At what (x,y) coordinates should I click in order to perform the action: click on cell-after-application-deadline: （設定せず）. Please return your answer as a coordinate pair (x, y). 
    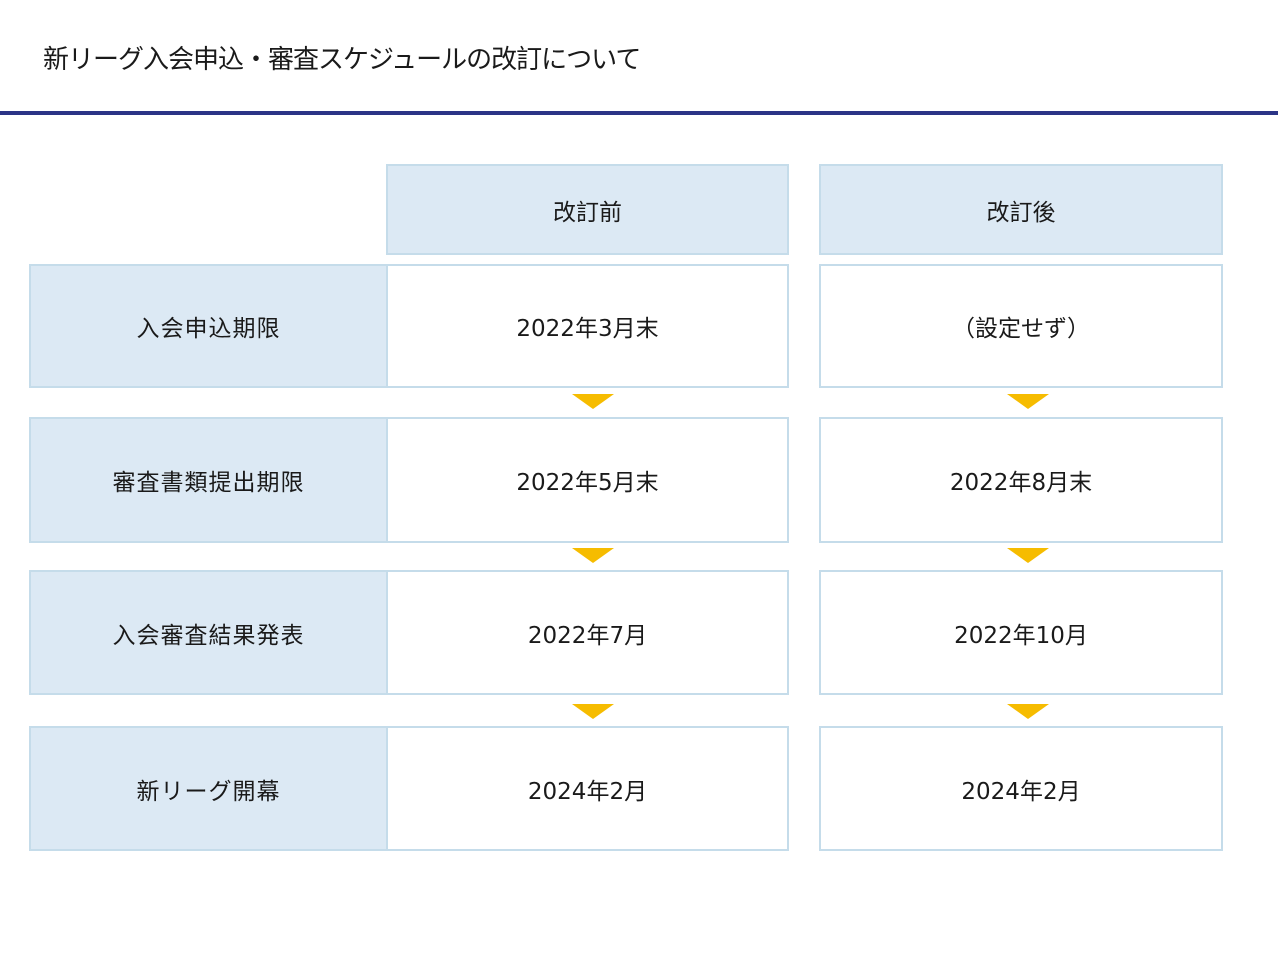
    Looking at the image, I should click on (1021, 326).